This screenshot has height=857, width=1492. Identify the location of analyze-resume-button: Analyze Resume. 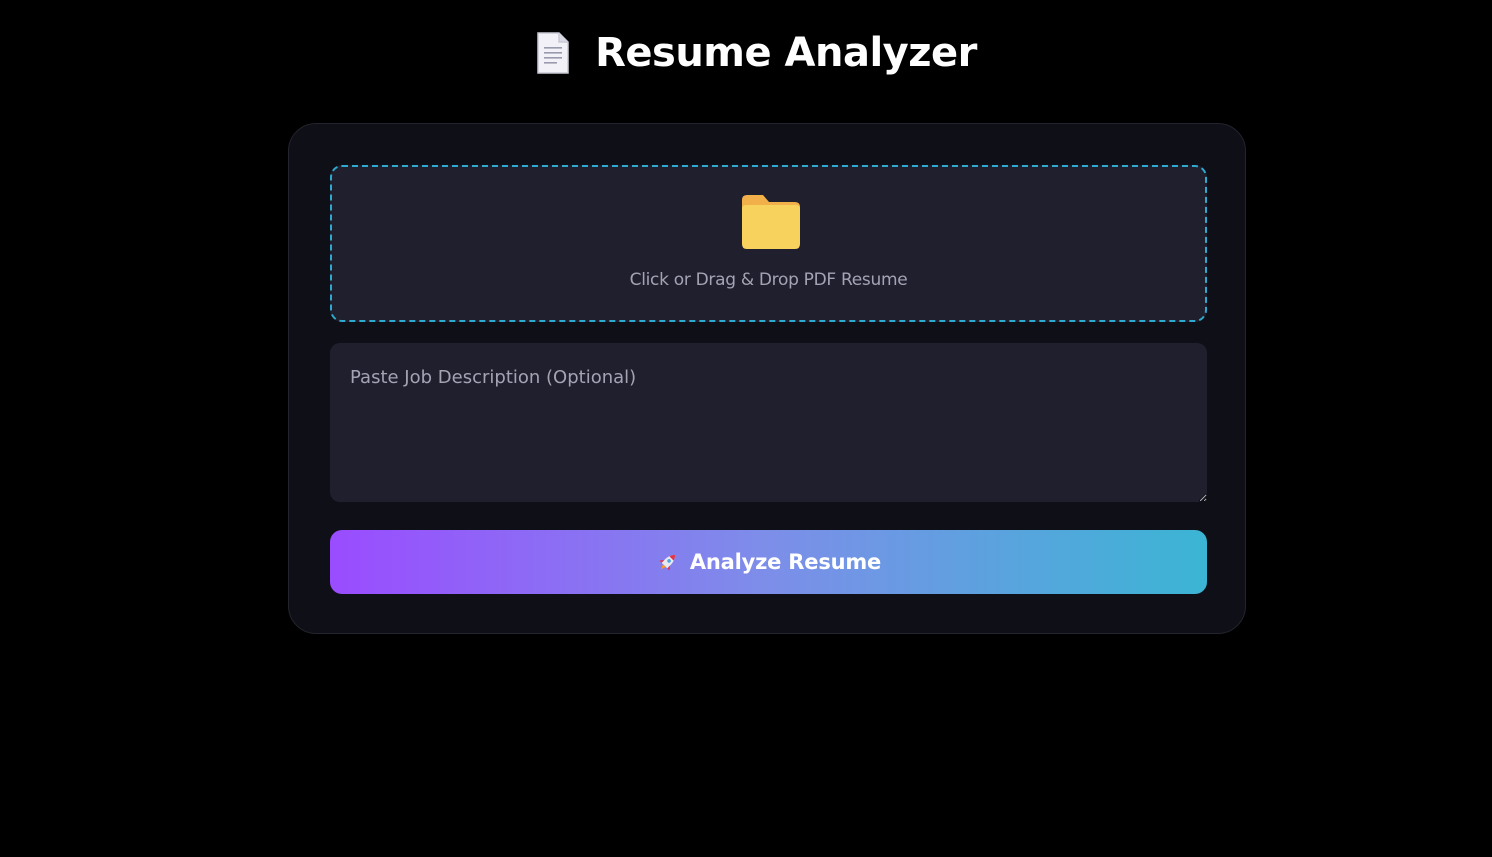
(768, 562).